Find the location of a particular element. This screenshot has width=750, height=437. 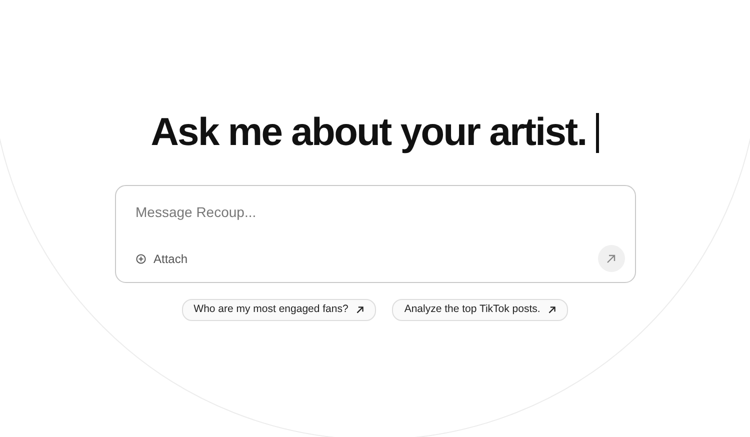

heading: Ask me about your artist. is located at coordinates (368, 133).